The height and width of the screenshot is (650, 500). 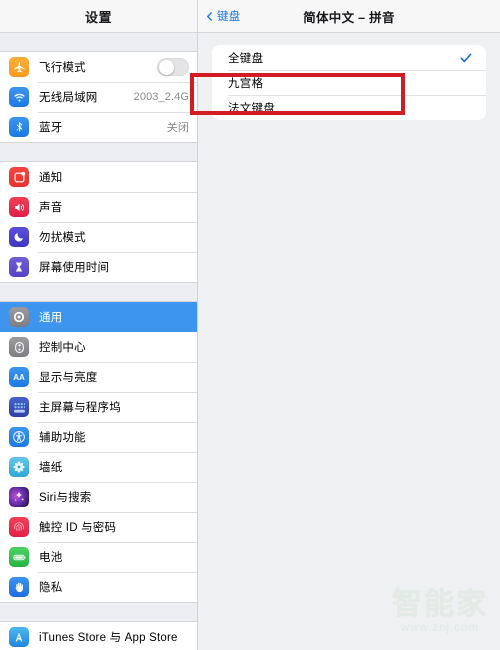 I want to click on sidebar-item-home-screen-dock: 主屏幕与程序坞, so click(x=98, y=407).